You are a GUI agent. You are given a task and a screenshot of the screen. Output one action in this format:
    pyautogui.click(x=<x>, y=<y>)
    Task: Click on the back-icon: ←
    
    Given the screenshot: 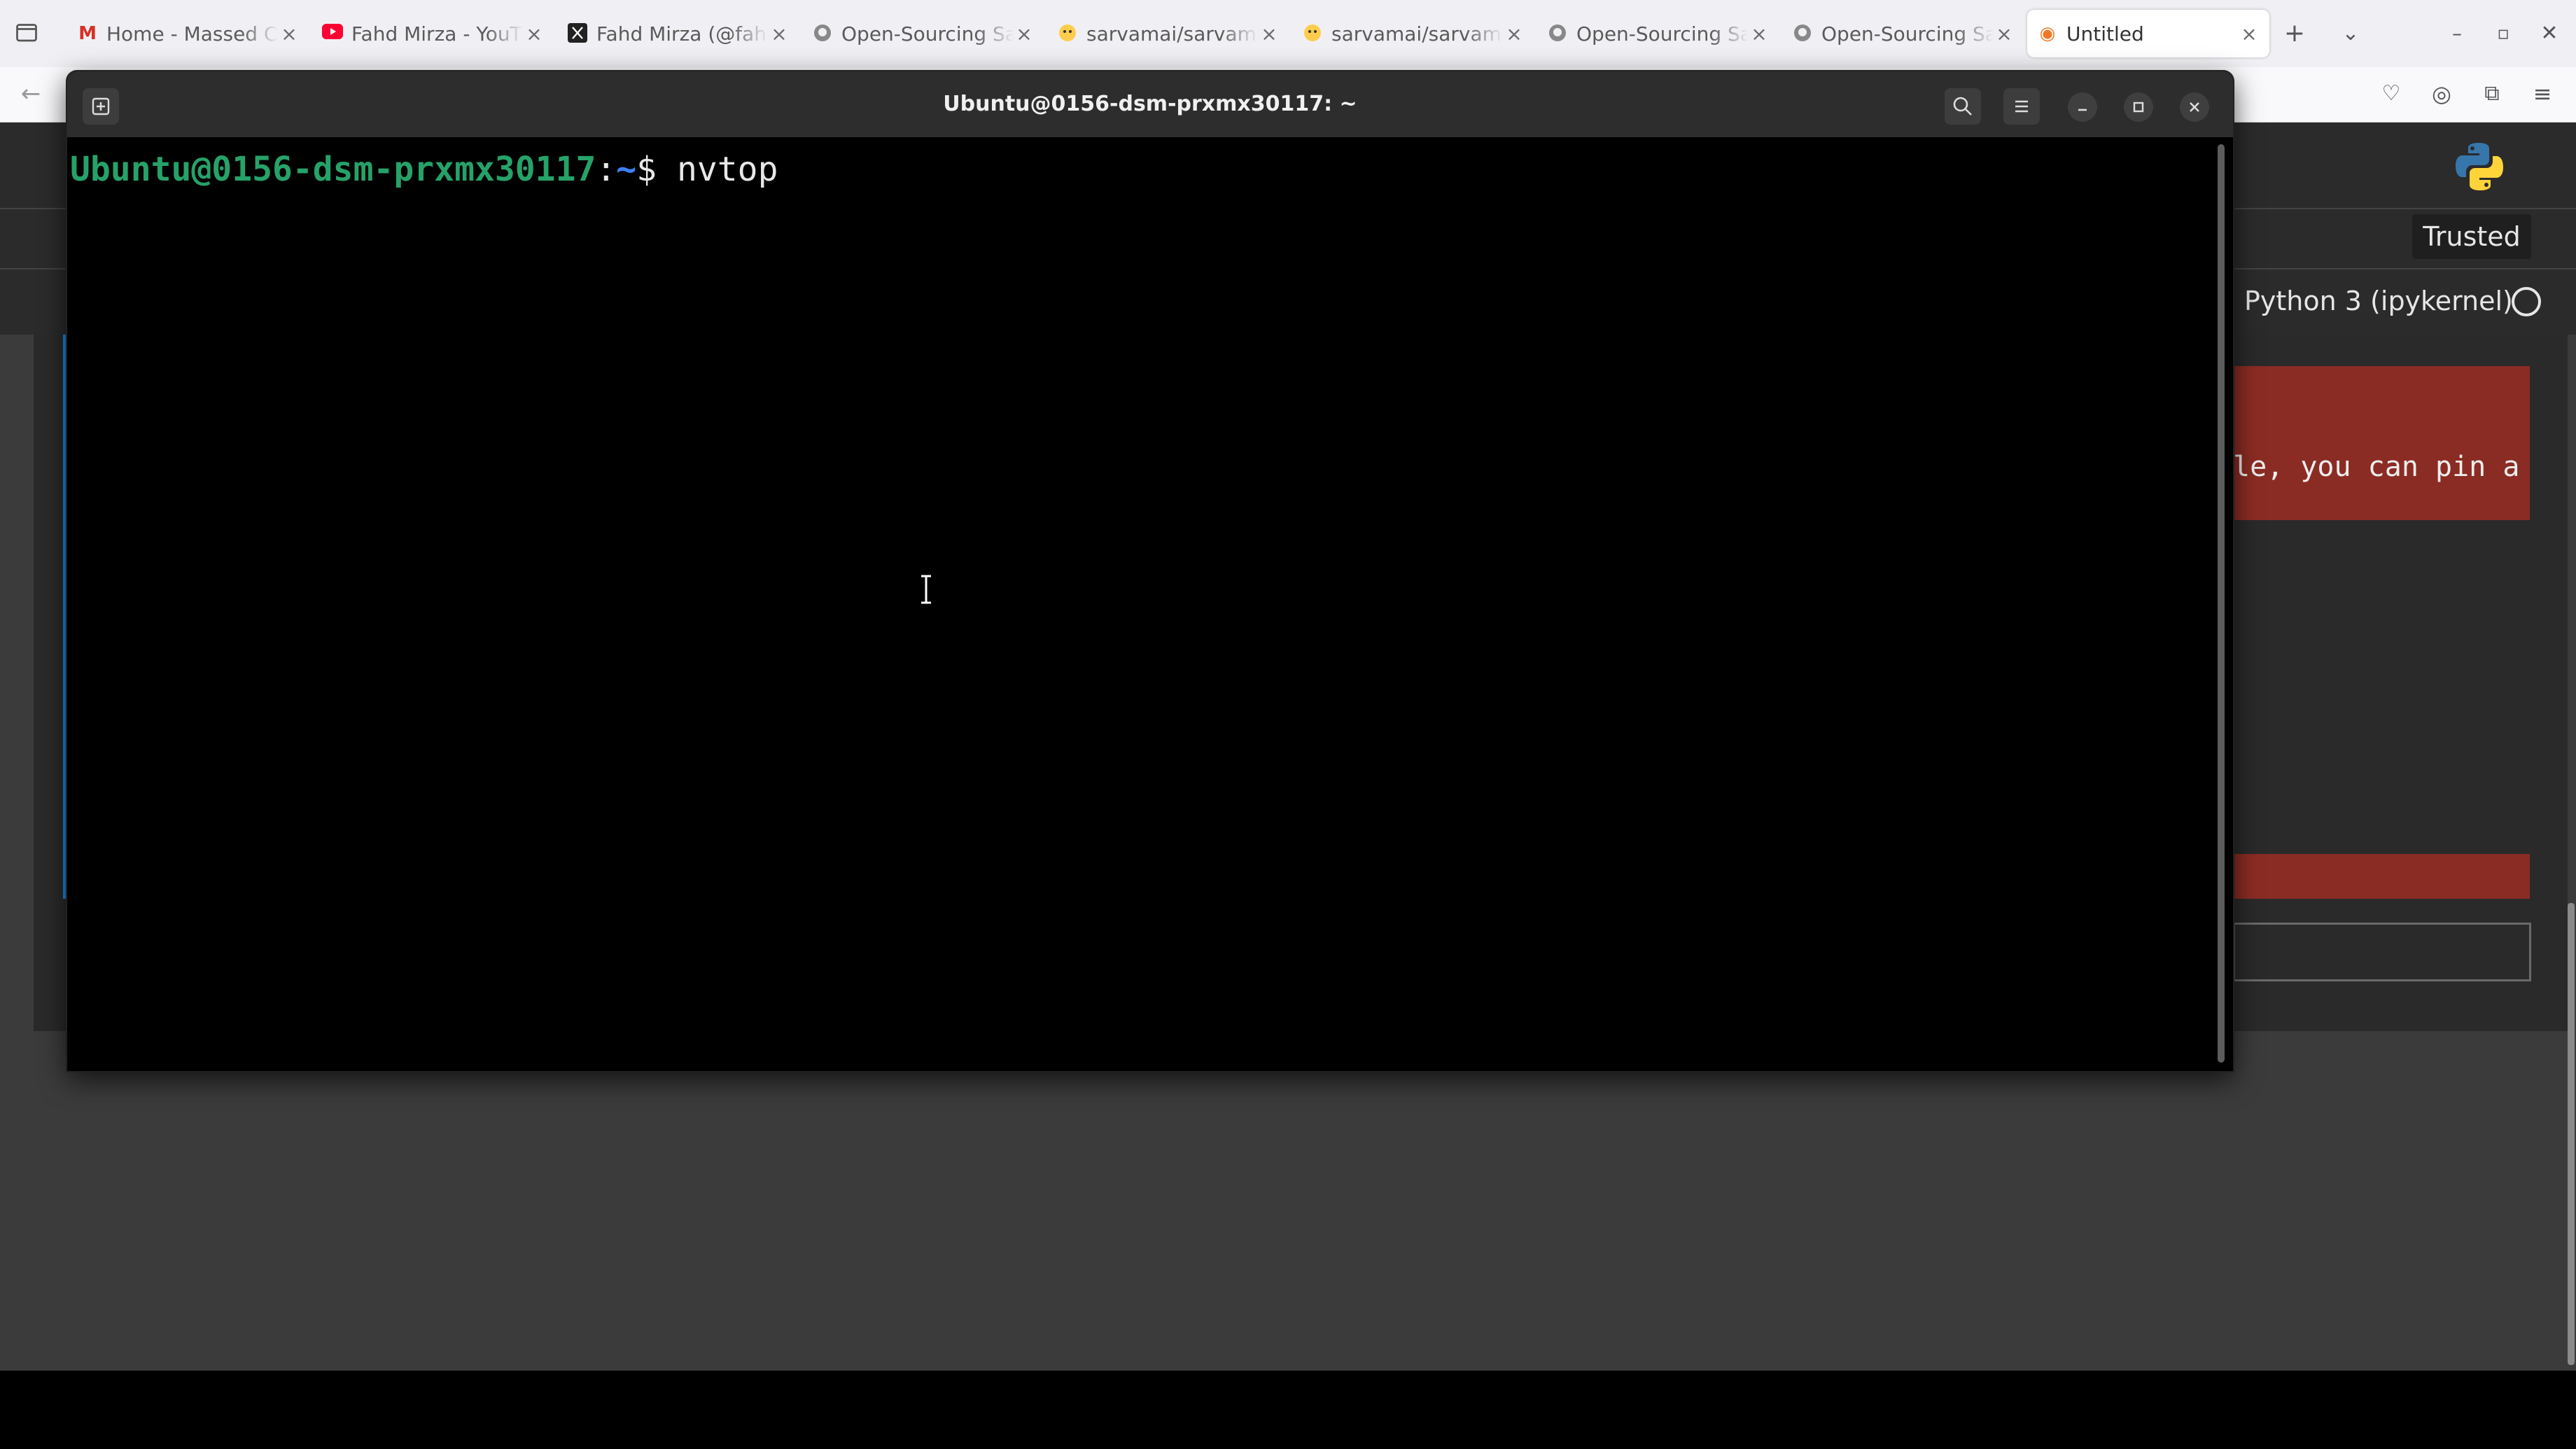 What is the action you would take?
    pyautogui.click(x=30, y=93)
    